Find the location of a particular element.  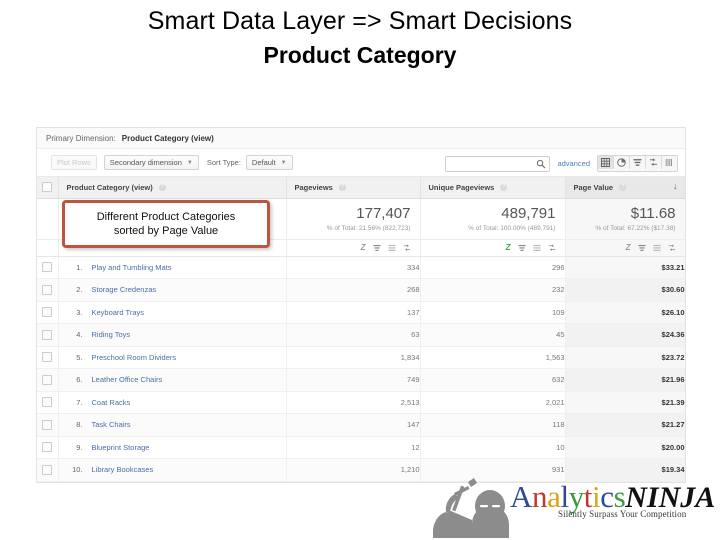

row-dimension-link: Riding Toys is located at coordinates (111, 334).